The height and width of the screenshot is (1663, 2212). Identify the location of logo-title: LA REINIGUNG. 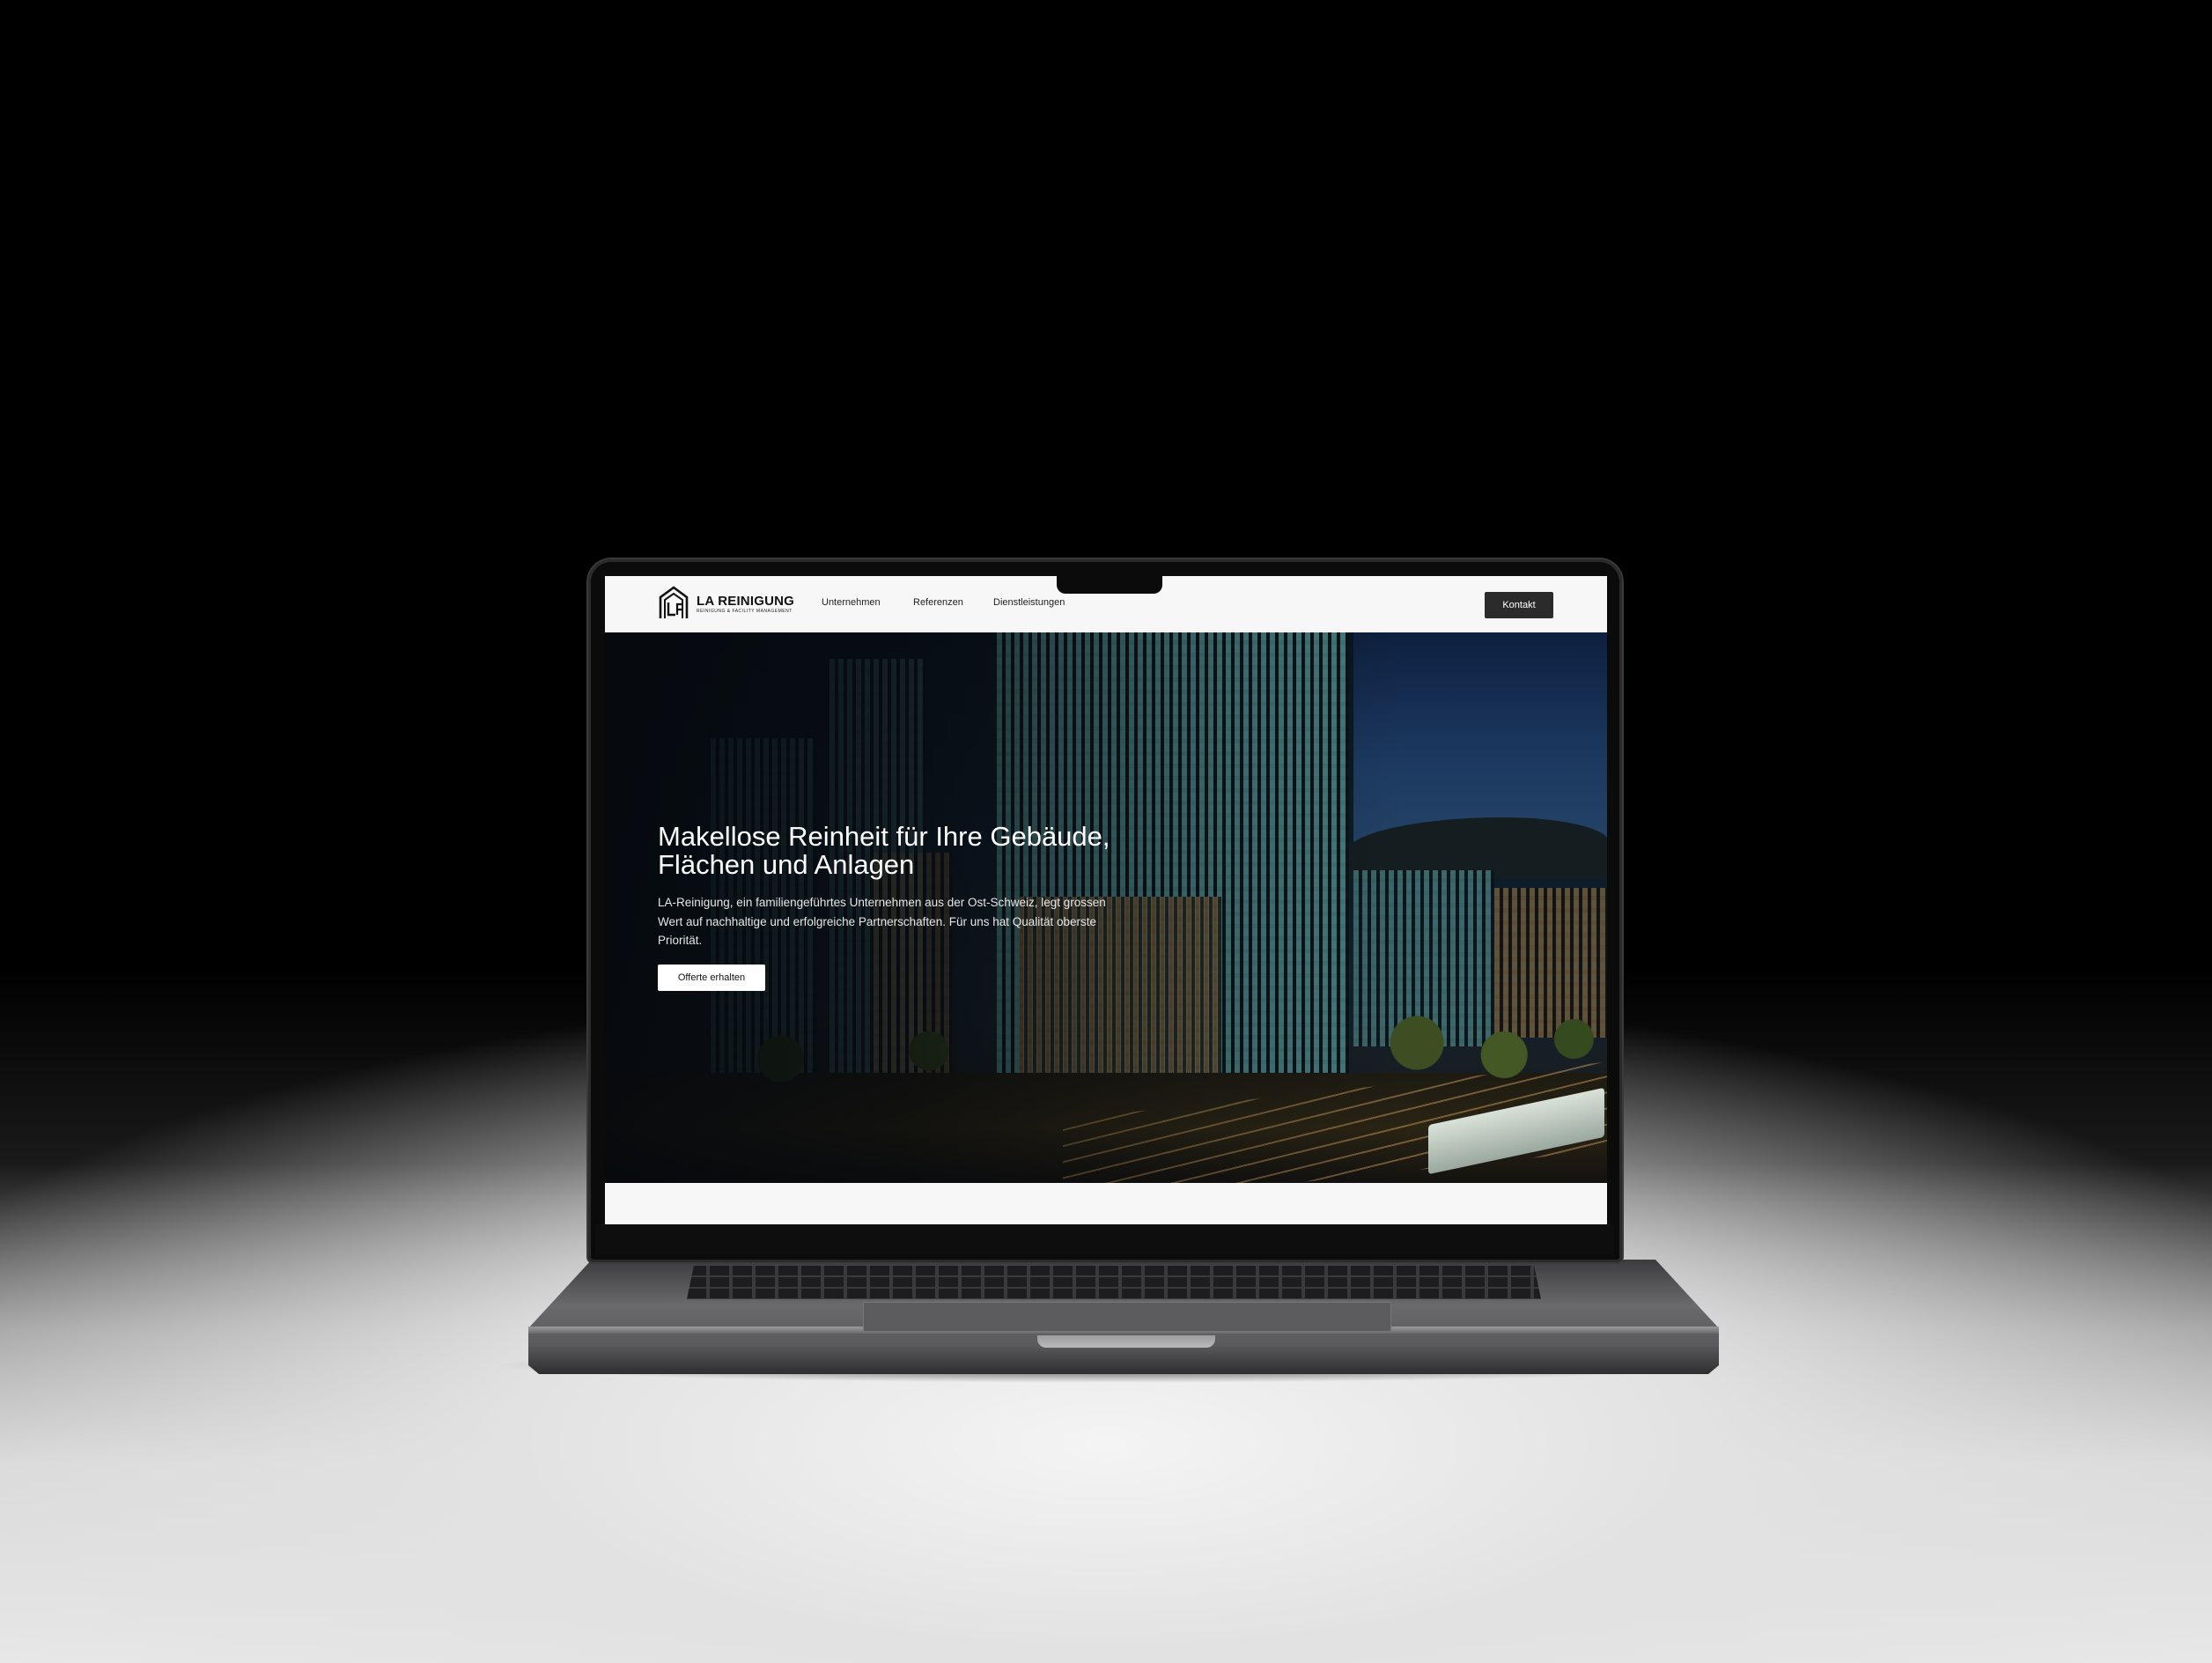
(745, 601).